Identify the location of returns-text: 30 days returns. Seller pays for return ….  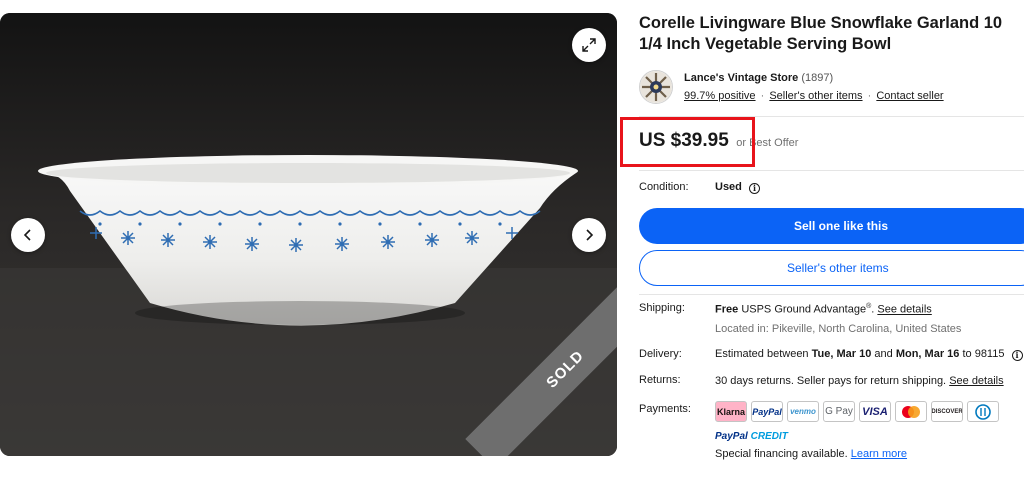
(831, 381).